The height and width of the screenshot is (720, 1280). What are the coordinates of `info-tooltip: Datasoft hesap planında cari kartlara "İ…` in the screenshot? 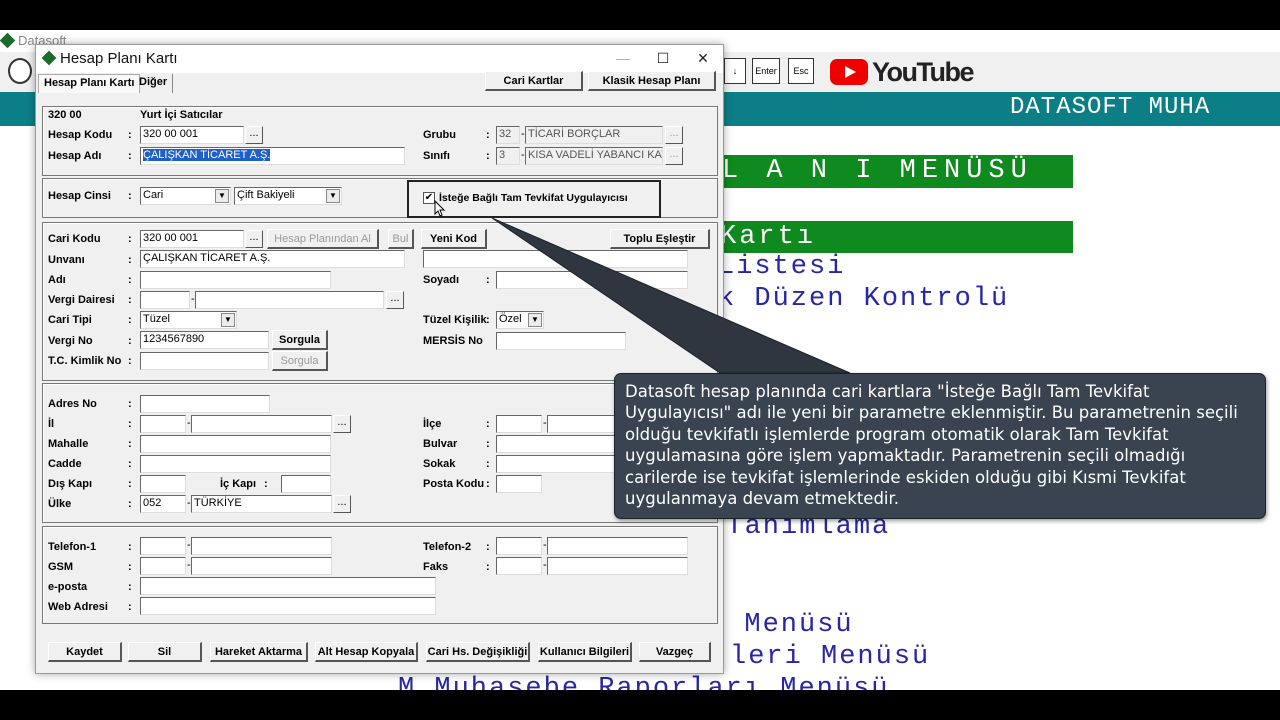 It's located at (940, 446).